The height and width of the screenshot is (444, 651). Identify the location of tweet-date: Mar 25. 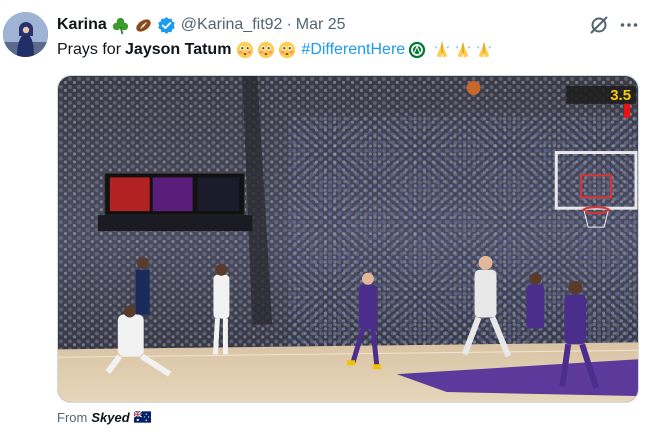
(321, 25).